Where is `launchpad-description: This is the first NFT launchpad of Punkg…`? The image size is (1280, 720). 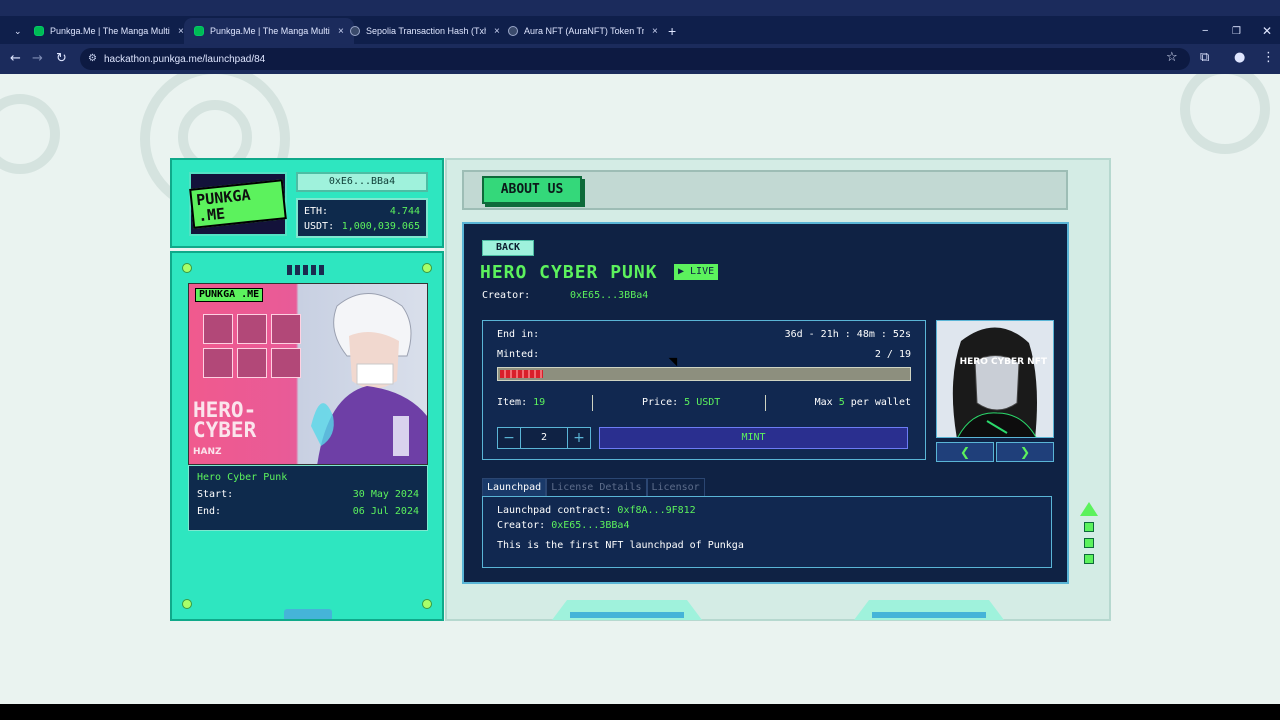
launchpad-description: This is the first NFT launchpad of Punkg… is located at coordinates (620, 545).